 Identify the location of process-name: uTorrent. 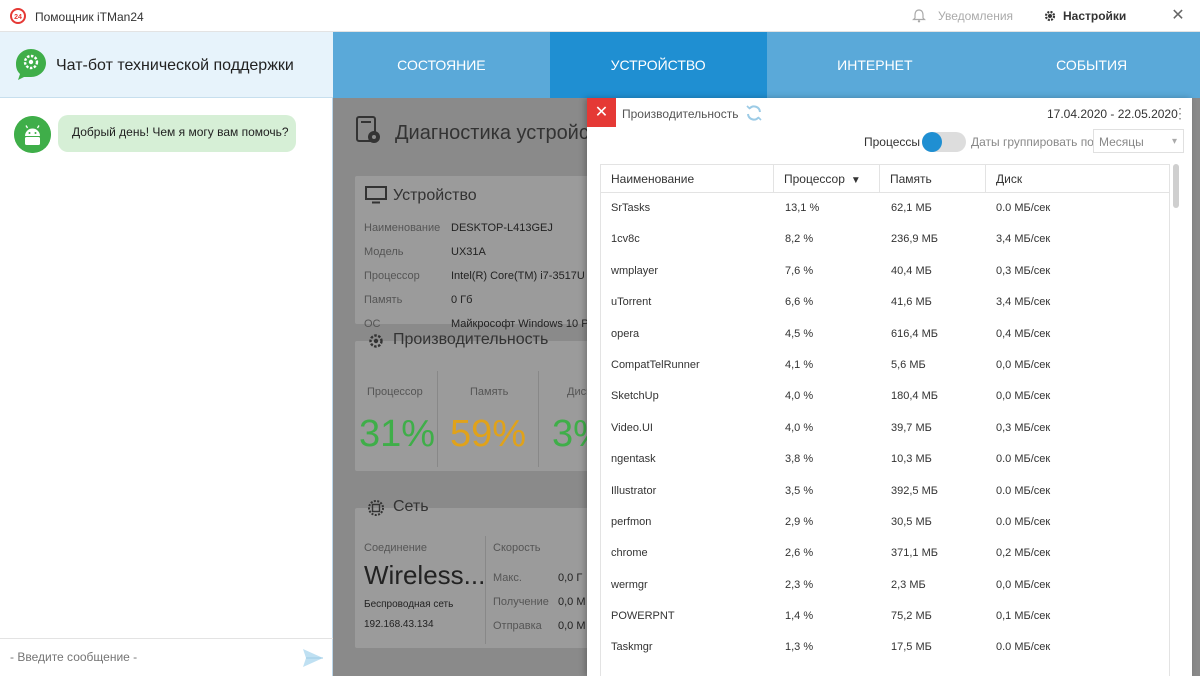
(631, 302).